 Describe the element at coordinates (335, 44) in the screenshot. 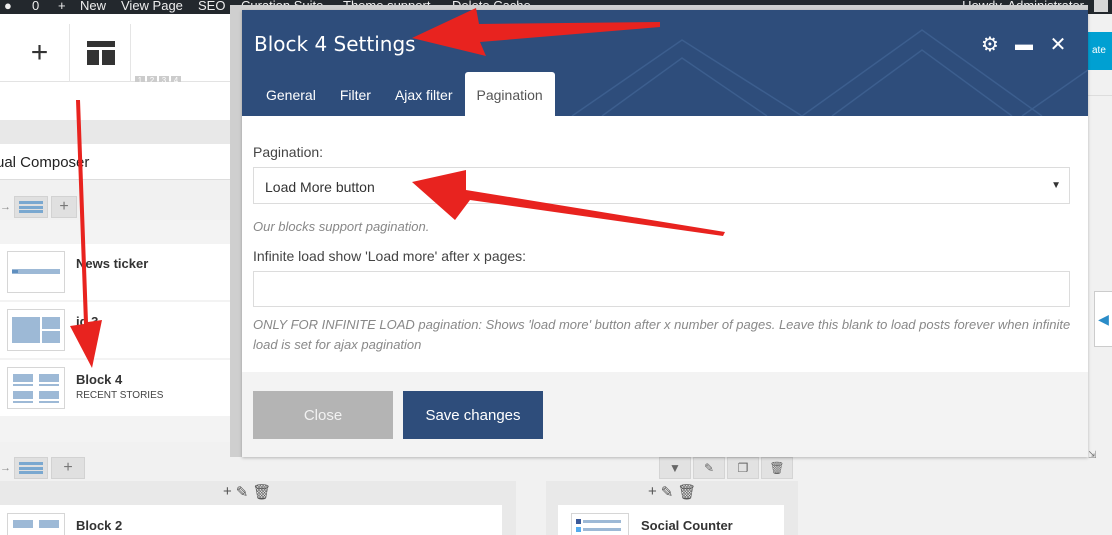

I see `dialog-title: Block 4 Settings` at that location.